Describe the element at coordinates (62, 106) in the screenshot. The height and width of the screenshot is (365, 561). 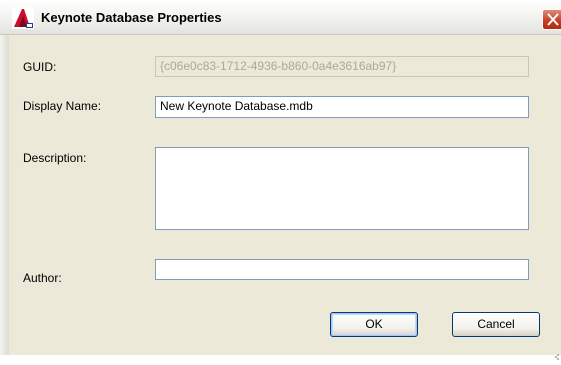
I see `display-name-label: Display Name:` at that location.